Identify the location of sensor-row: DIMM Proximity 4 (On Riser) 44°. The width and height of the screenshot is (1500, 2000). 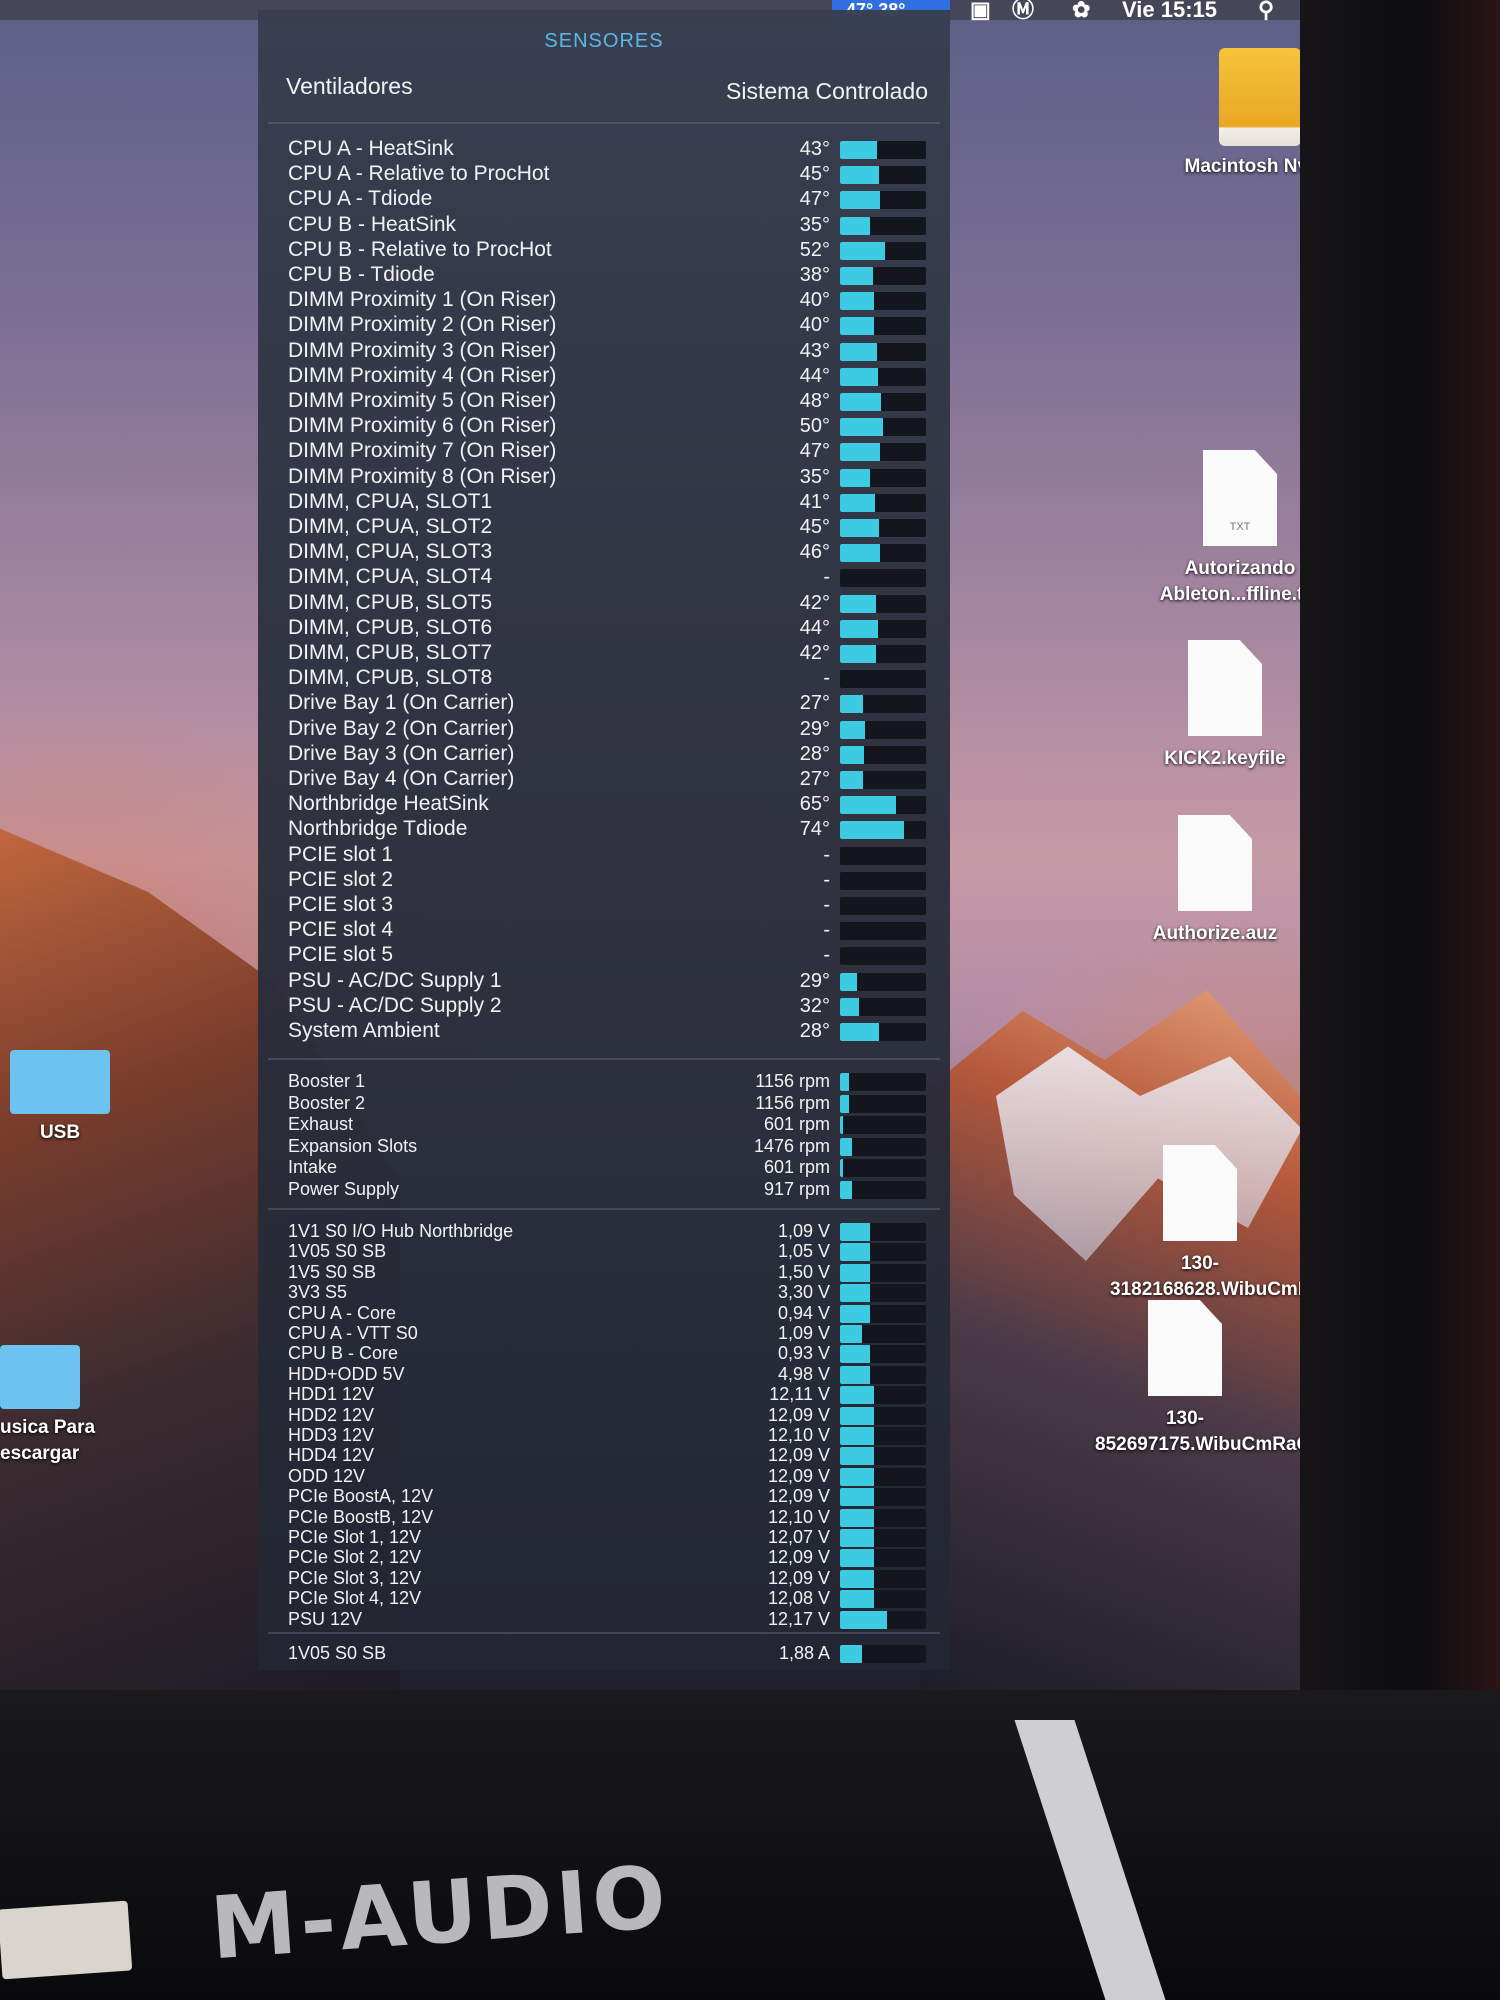
(604, 375).